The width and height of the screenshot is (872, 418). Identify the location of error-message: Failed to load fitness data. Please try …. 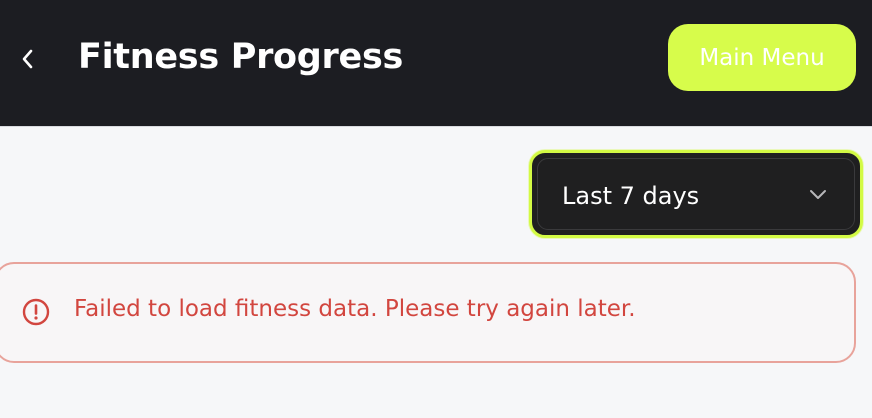
(355, 309).